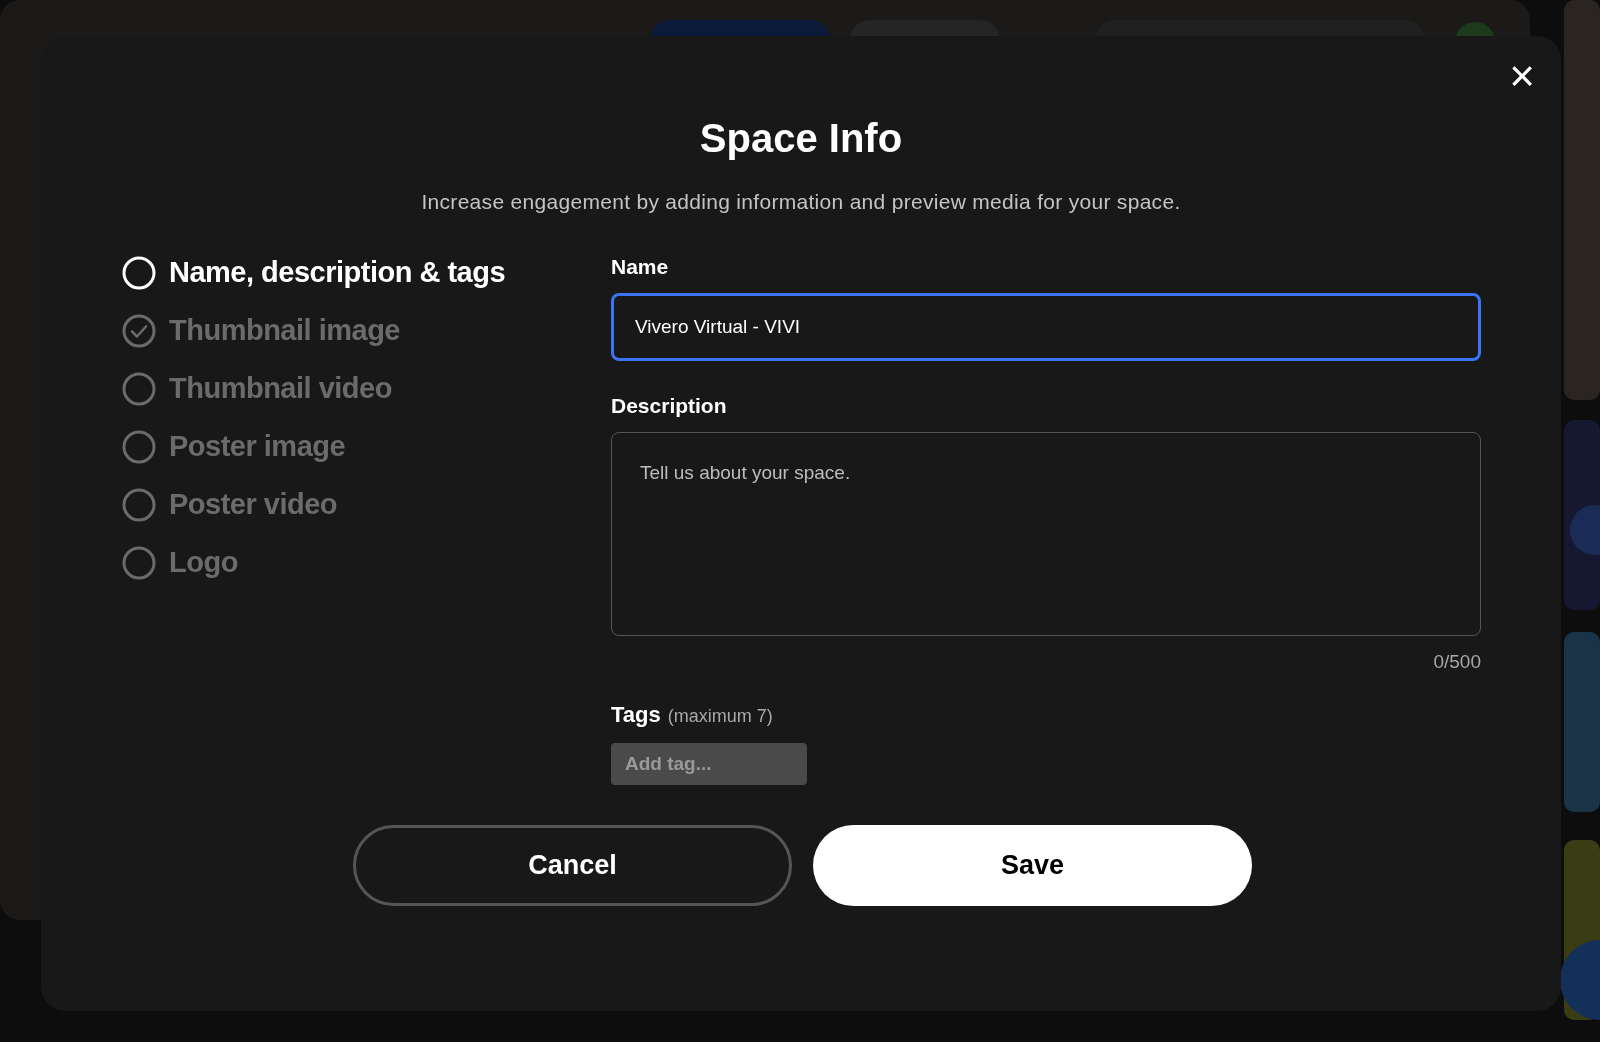 This screenshot has width=1600, height=1042. I want to click on field-hint: (maximum 7), so click(720, 716).